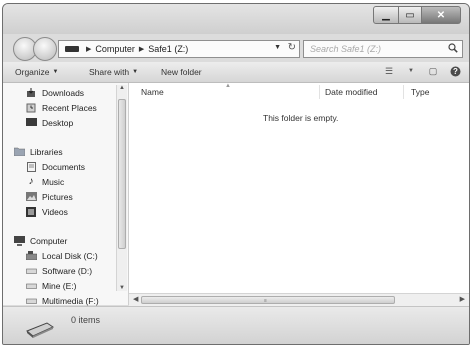  I want to click on music-icon: ♪, so click(31, 181).